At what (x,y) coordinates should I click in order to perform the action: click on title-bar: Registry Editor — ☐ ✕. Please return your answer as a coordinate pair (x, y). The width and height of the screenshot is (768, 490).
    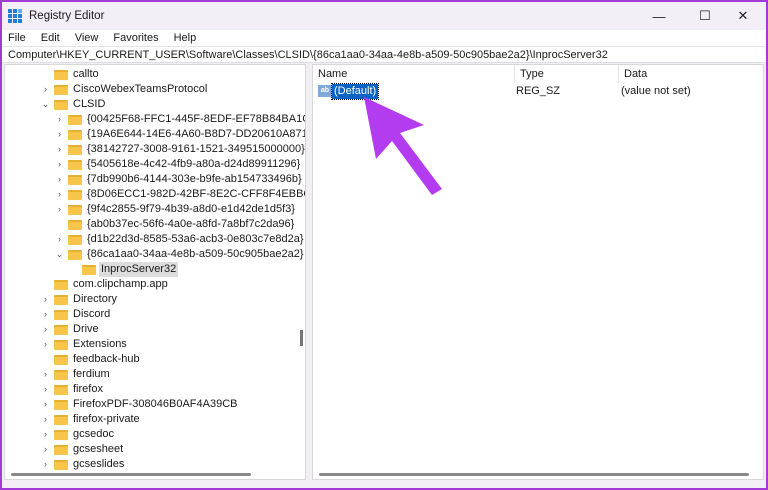
    Looking at the image, I should click on (384, 16).